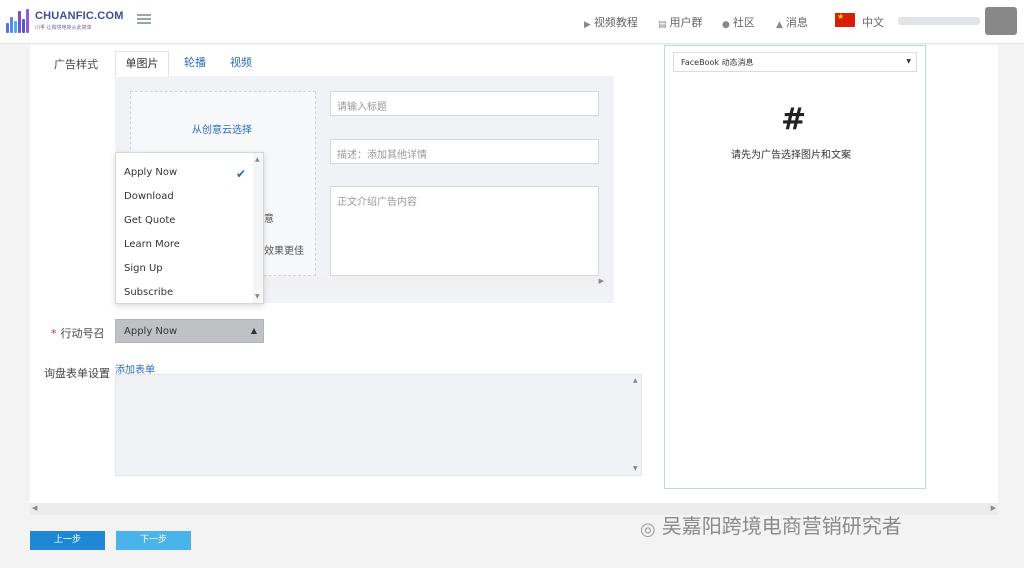 This screenshot has height=568, width=1024. Describe the element at coordinates (82, 333) in the screenshot. I see `cta-label-text: 行动号召` at that location.